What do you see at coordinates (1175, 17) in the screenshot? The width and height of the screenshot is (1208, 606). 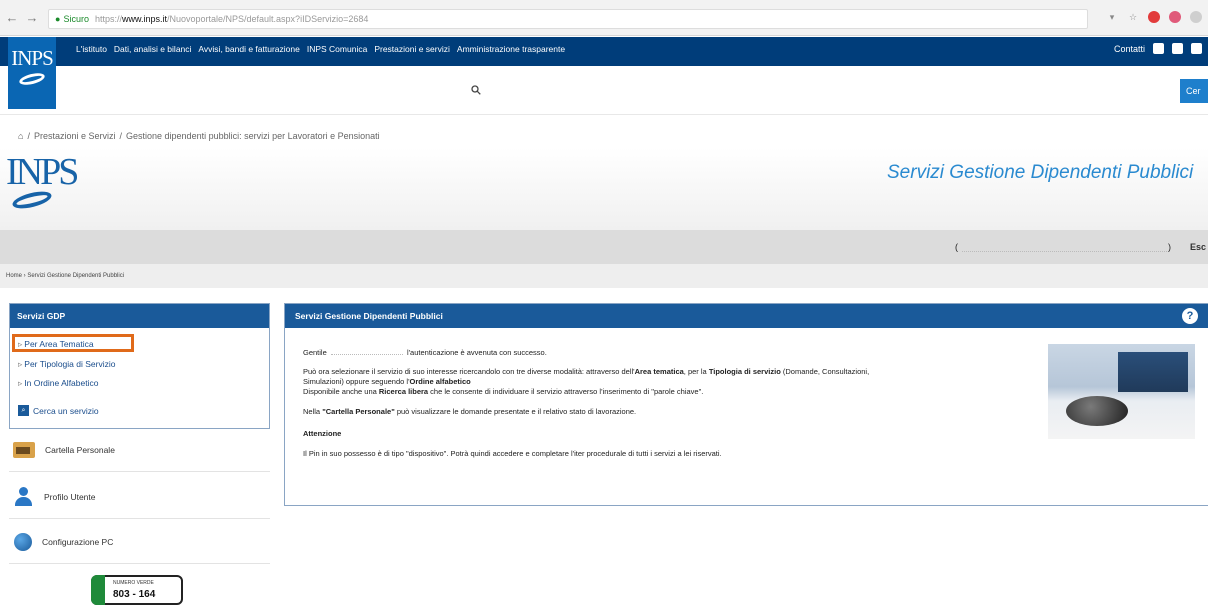 I see `extension-icon` at bounding box center [1175, 17].